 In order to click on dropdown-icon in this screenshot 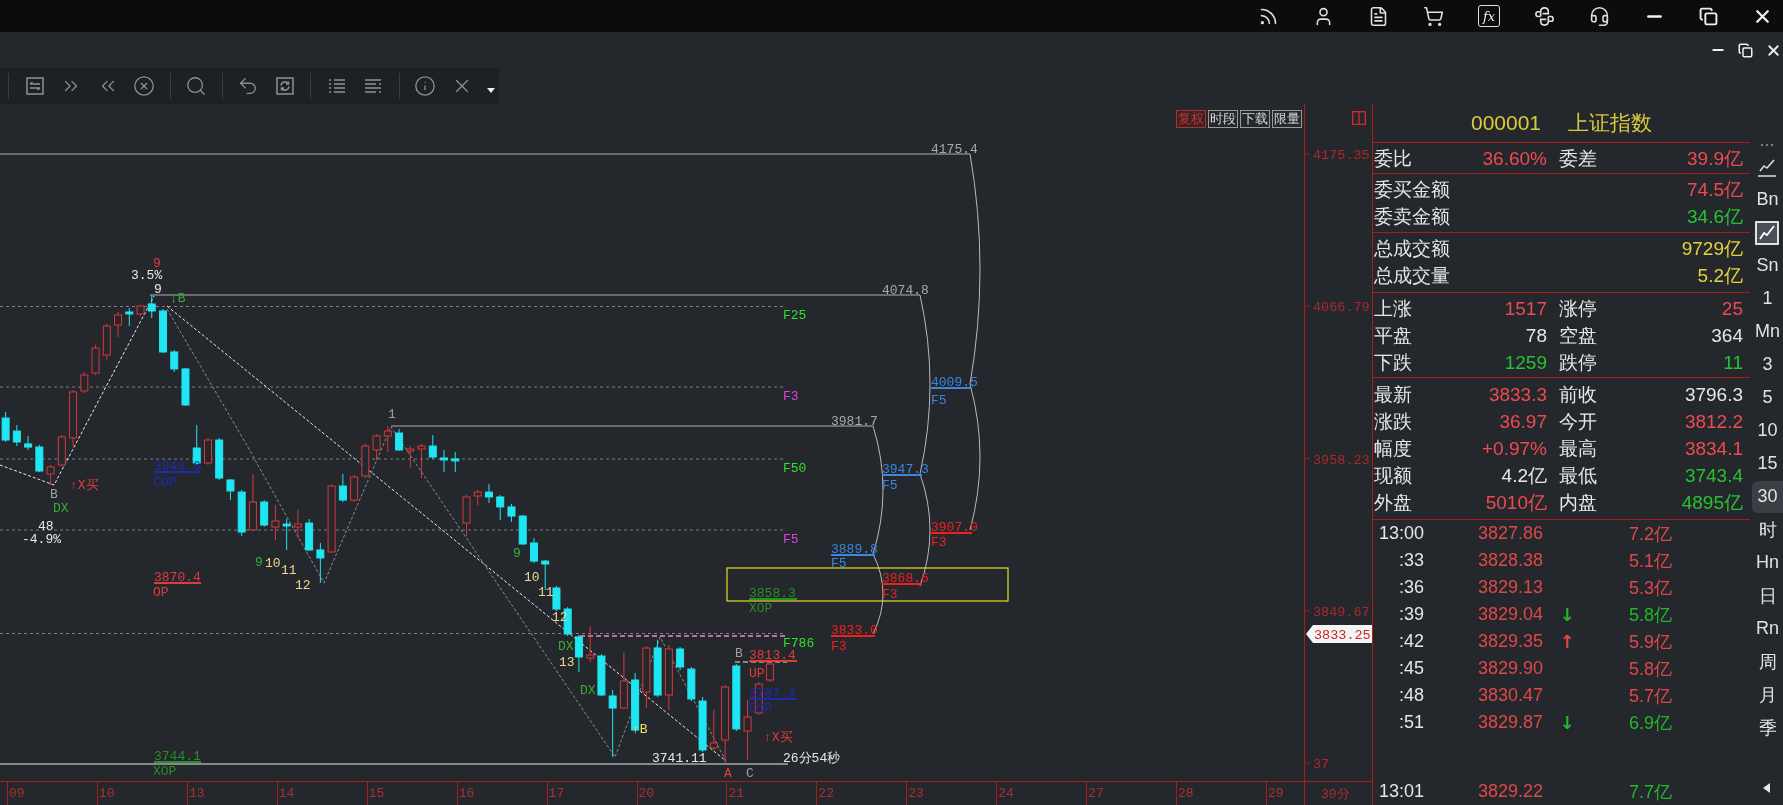, I will do `click(491, 91)`.